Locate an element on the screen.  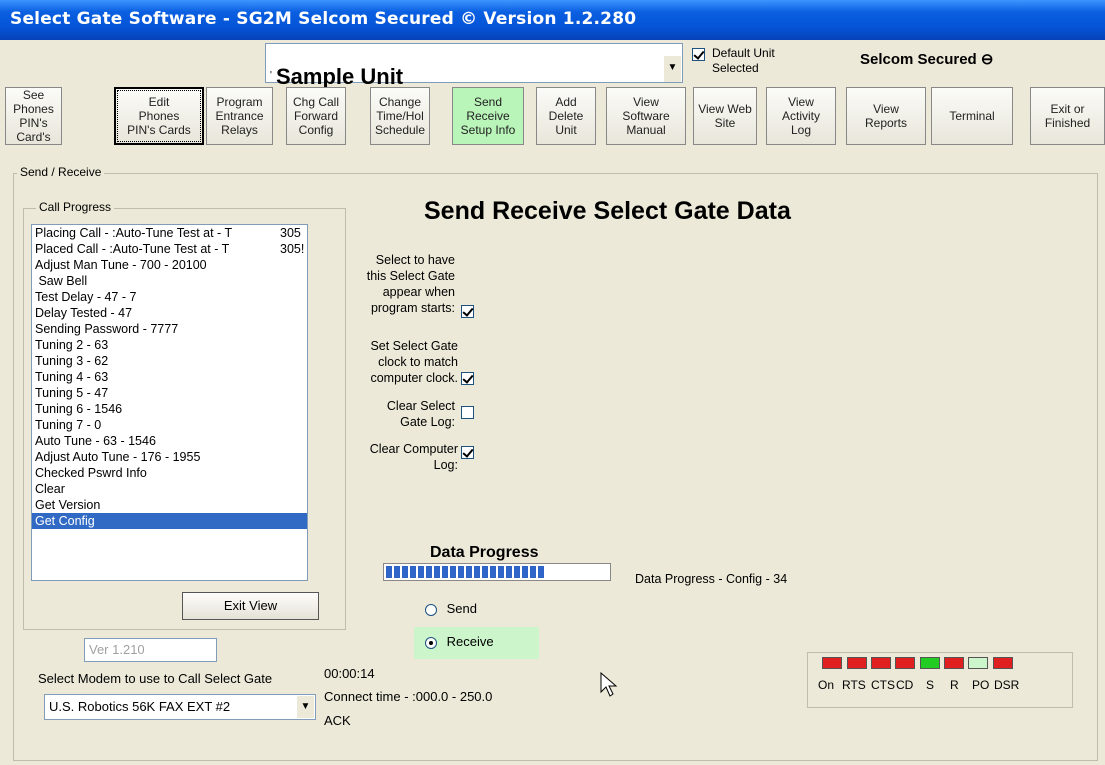
list-item: Adjust Auto Tune - 176 - 1955 is located at coordinates (169, 457).